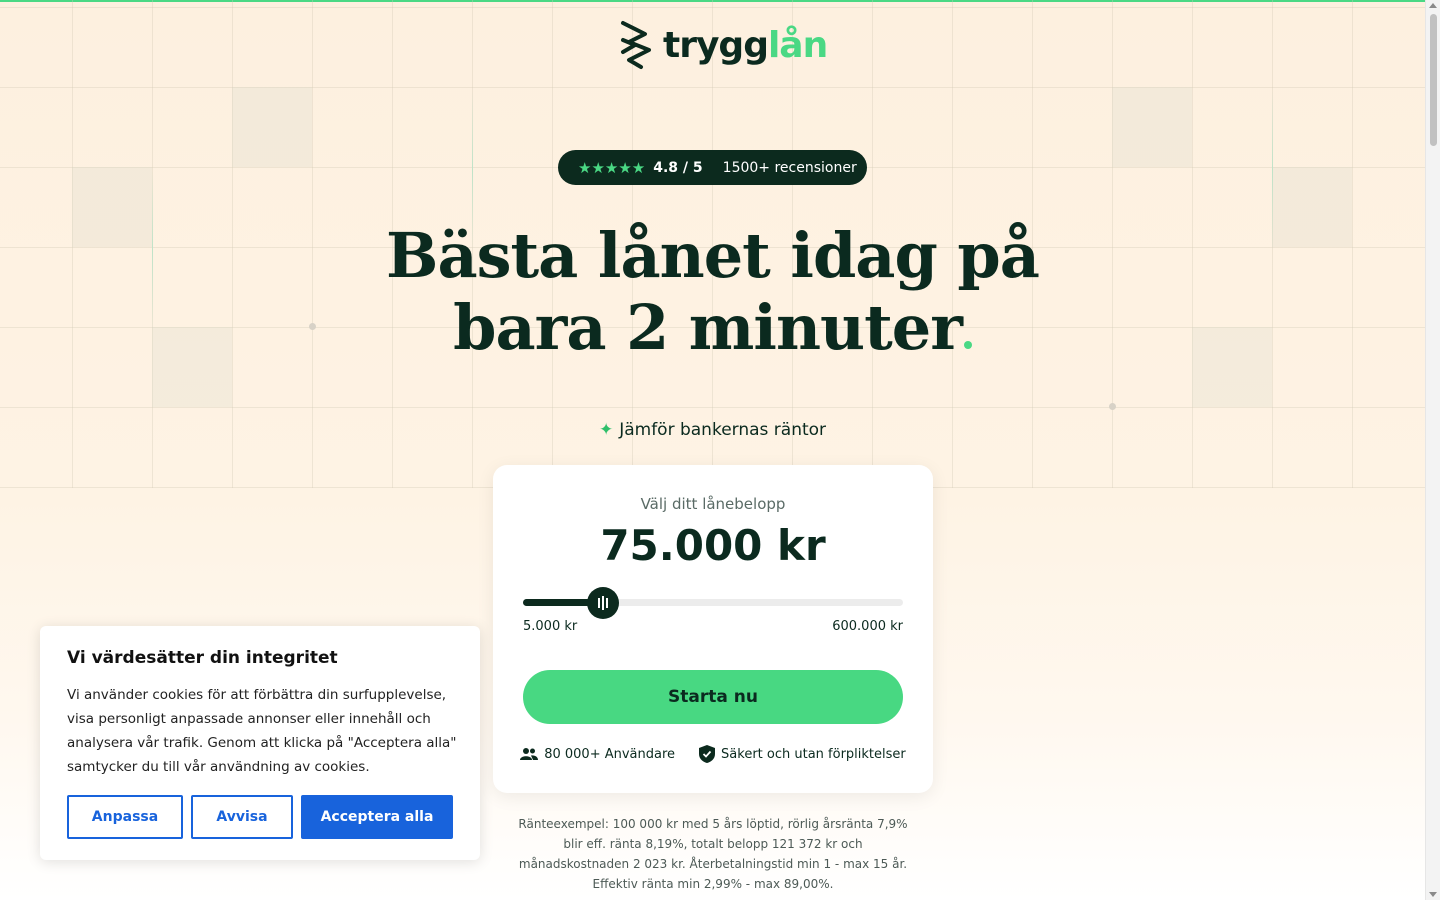  What do you see at coordinates (789, 167) in the screenshot?
I see `review-count: 1500+ recensioner` at bounding box center [789, 167].